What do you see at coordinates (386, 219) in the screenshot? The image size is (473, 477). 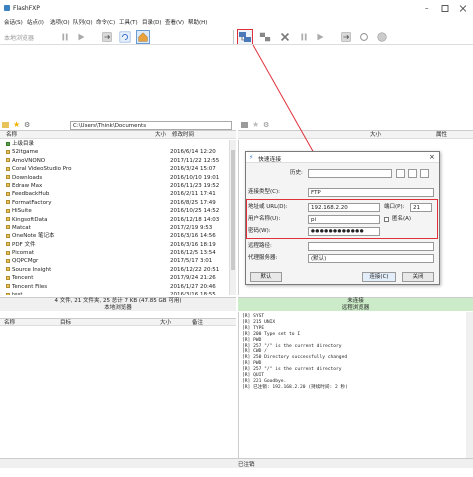 I see `anonymous-checkbox` at bounding box center [386, 219].